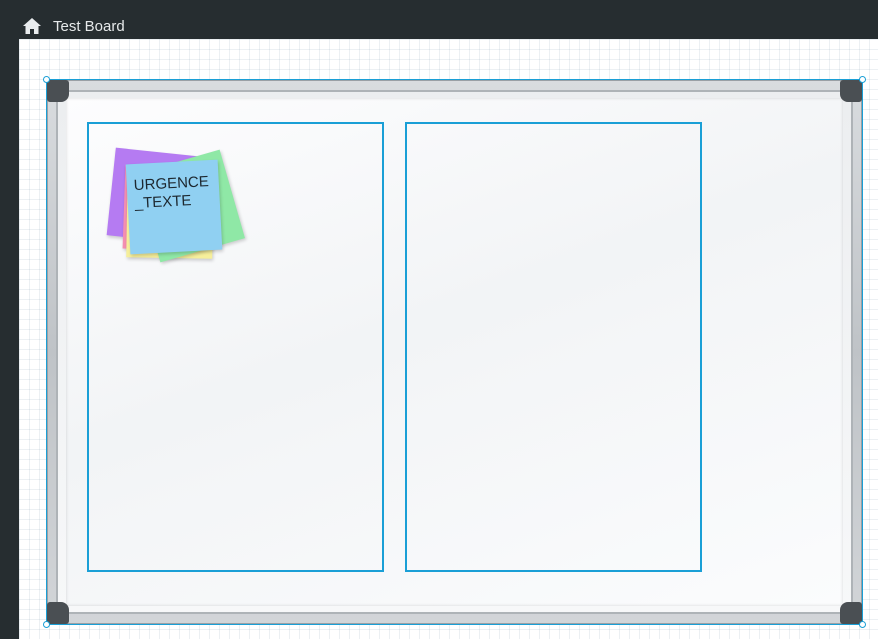  Describe the element at coordinates (851, 91) in the screenshot. I see `corner-cap-top-right` at that location.